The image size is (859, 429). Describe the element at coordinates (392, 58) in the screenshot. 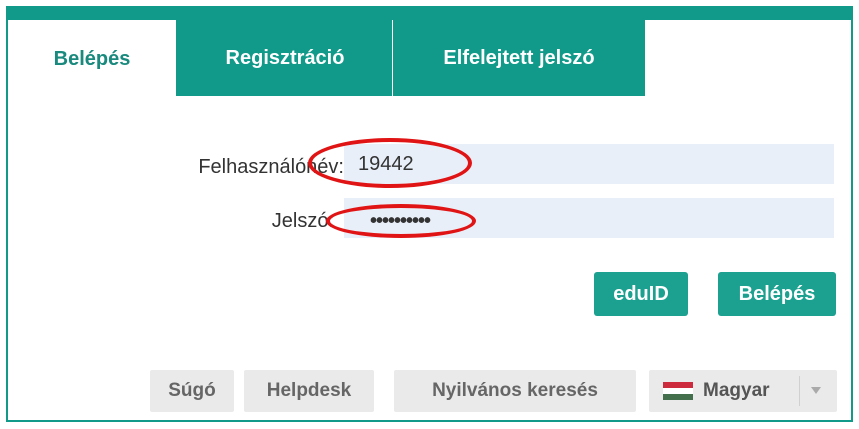

I see `tab-separator` at that location.